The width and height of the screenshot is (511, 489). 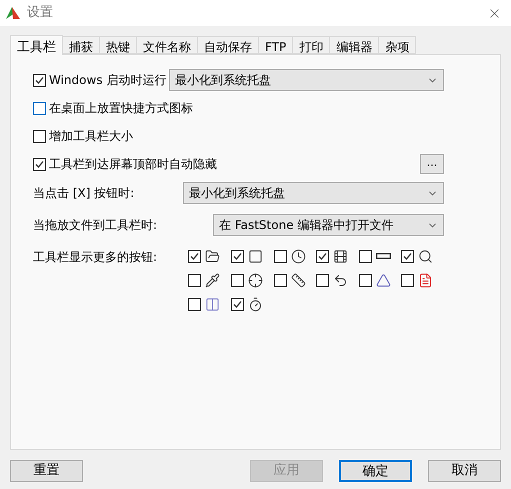 I want to click on tab: 杂项, so click(x=397, y=45).